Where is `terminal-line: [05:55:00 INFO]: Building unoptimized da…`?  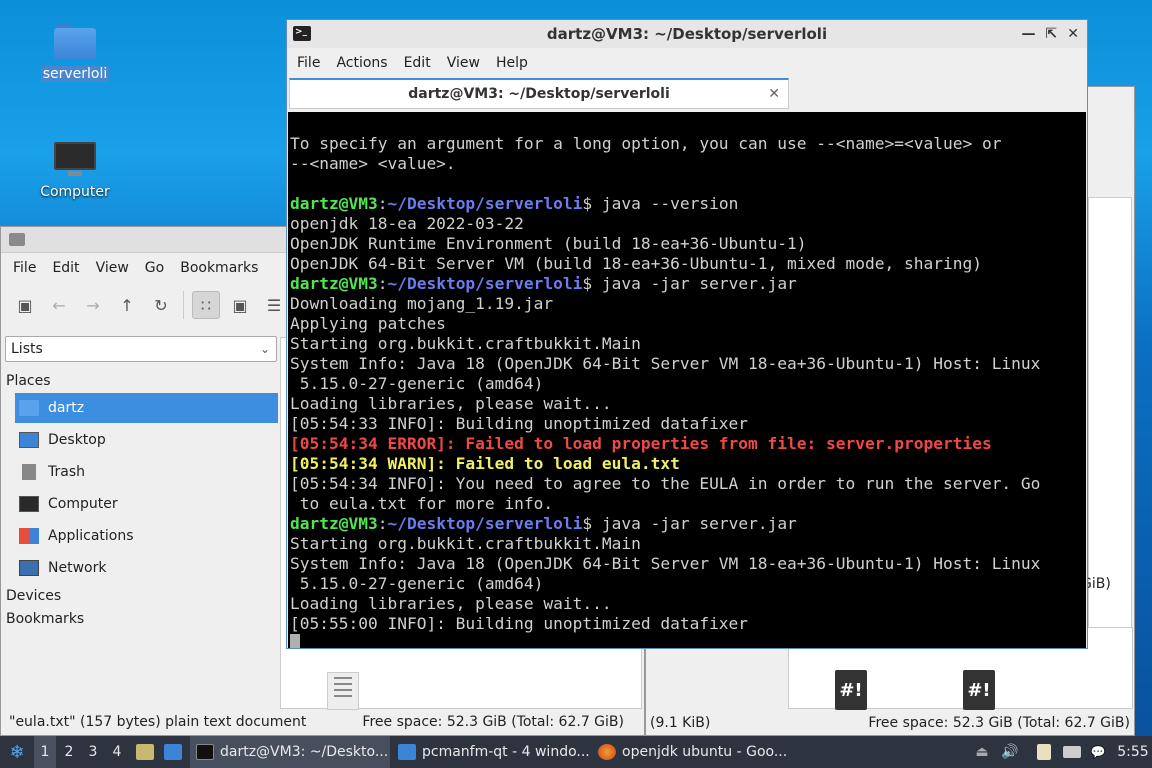
terminal-line: [05:55:00 INFO]: Building unoptimized da… is located at coordinates (519, 623).